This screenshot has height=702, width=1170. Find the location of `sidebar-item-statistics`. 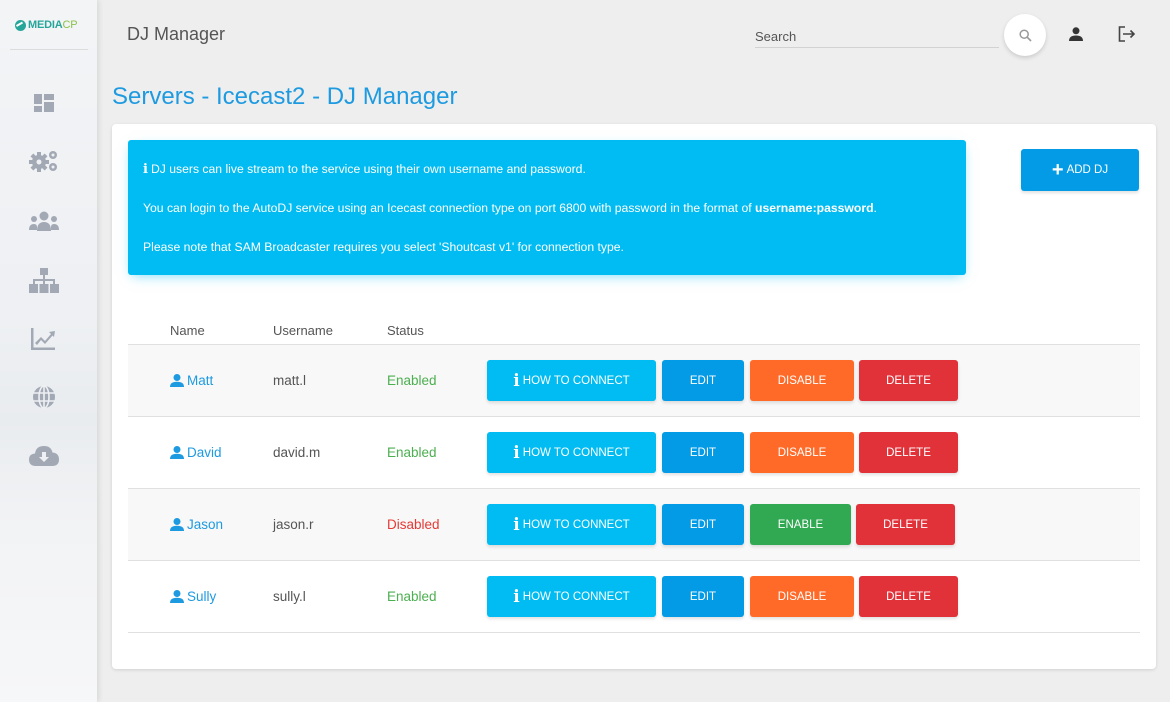

sidebar-item-statistics is located at coordinates (44, 339).